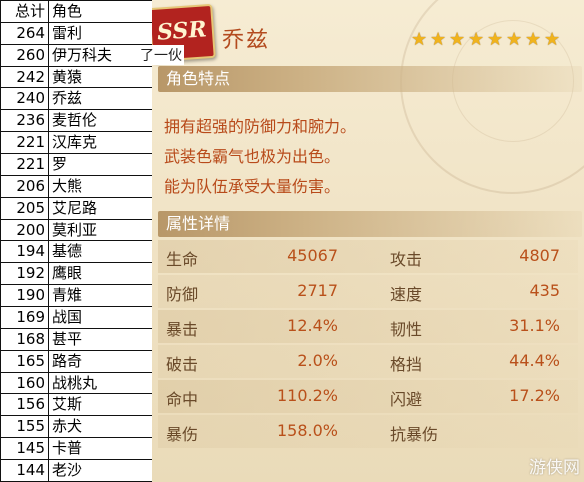  I want to click on ranking-name: 路奇, so click(100, 361).